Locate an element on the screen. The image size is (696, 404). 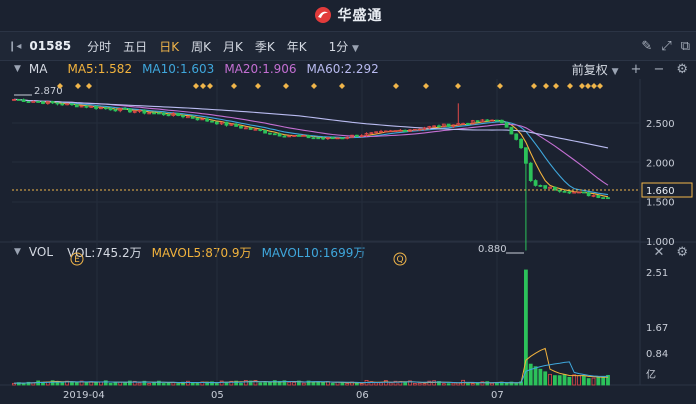
high-price-label: 2.870 is located at coordinates (48, 91).